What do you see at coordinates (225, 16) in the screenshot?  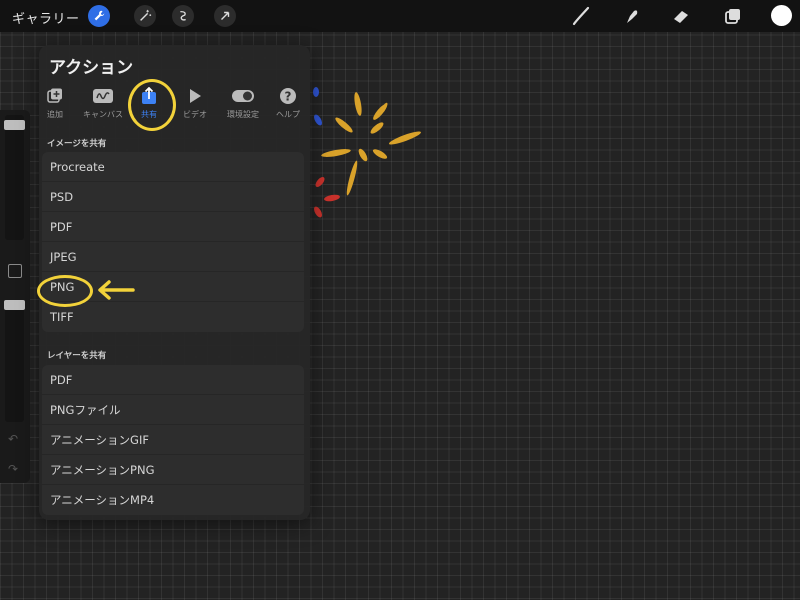 I see `transform-arrow-icon` at bounding box center [225, 16].